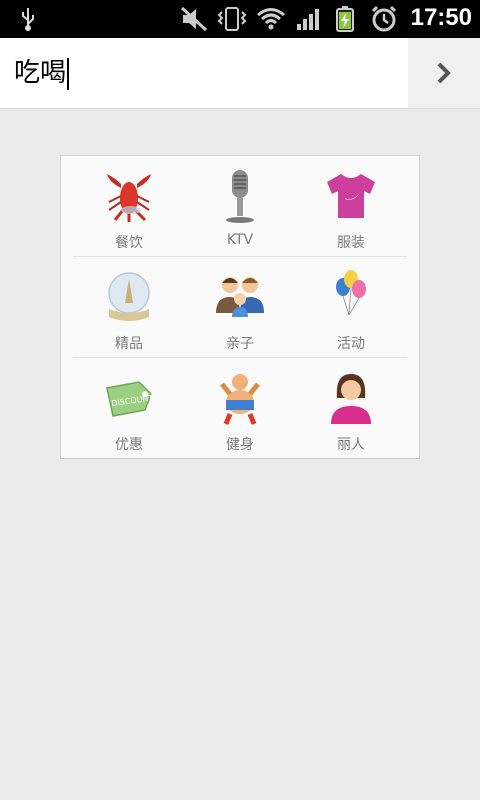 The width and height of the screenshot is (480, 800). What do you see at coordinates (129, 344) in the screenshot?
I see `category-label: 精品` at bounding box center [129, 344].